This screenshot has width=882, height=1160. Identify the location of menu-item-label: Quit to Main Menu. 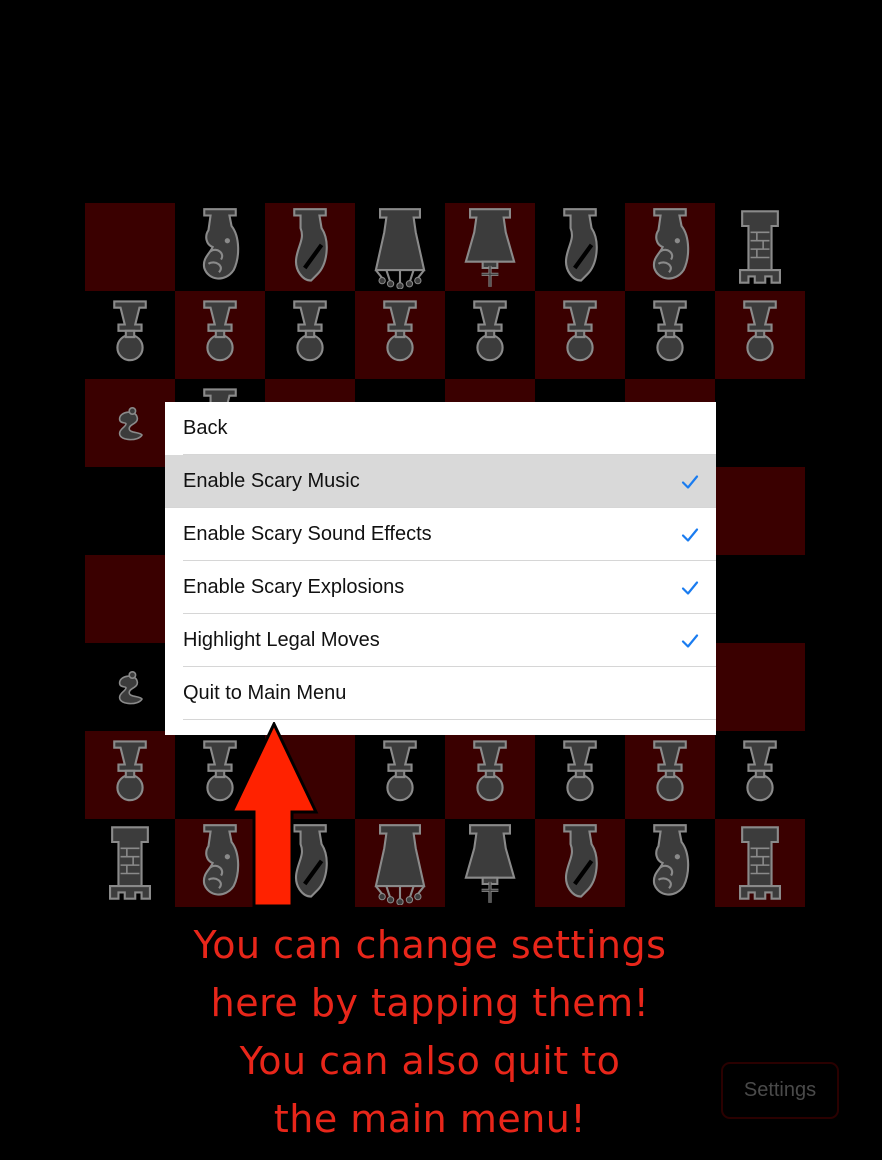
(265, 693).